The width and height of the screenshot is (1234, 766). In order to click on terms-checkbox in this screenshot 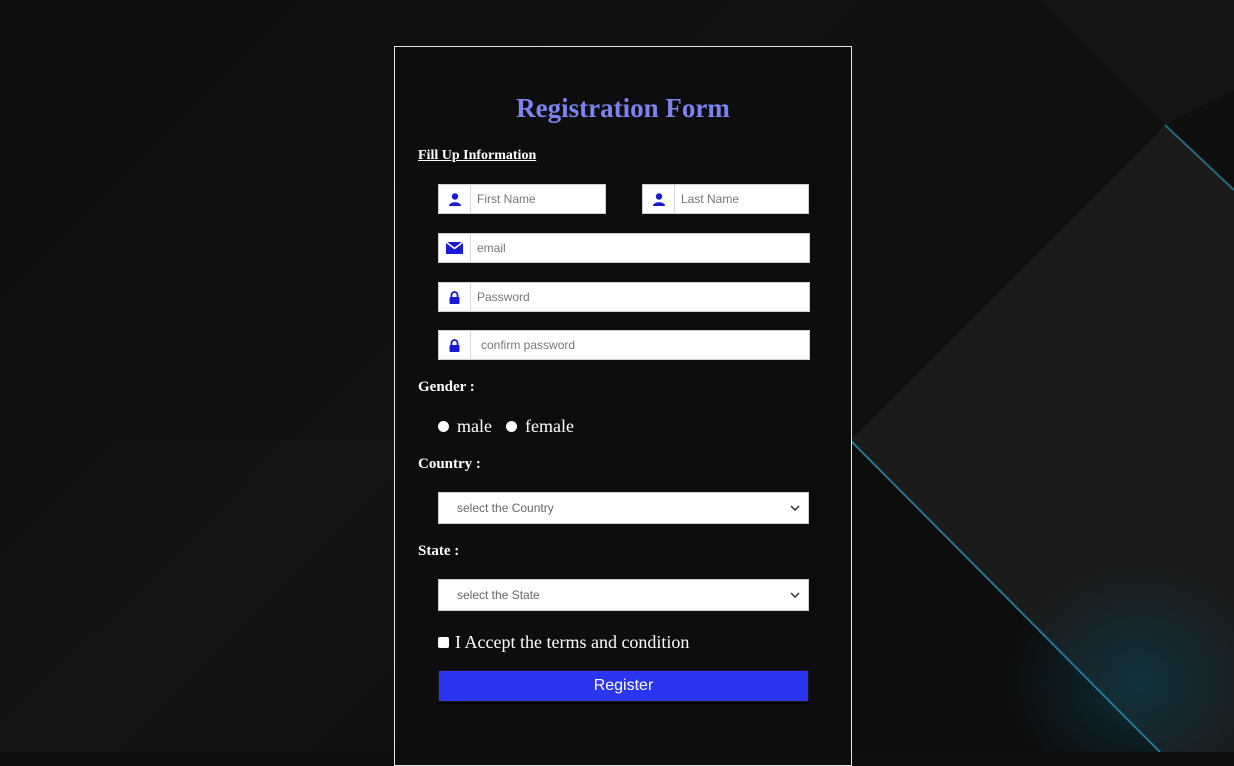, I will do `click(443, 642)`.